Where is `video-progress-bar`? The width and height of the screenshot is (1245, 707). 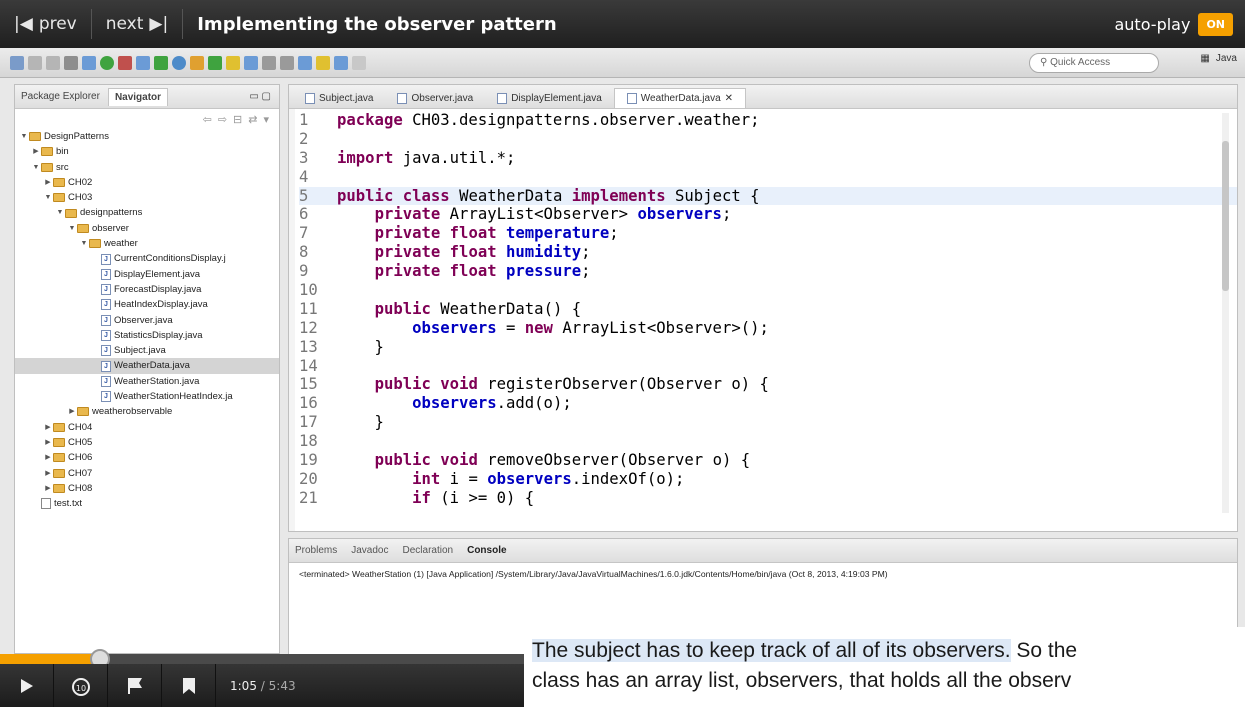 video-progress-bar is located at coordinates (262, 659).